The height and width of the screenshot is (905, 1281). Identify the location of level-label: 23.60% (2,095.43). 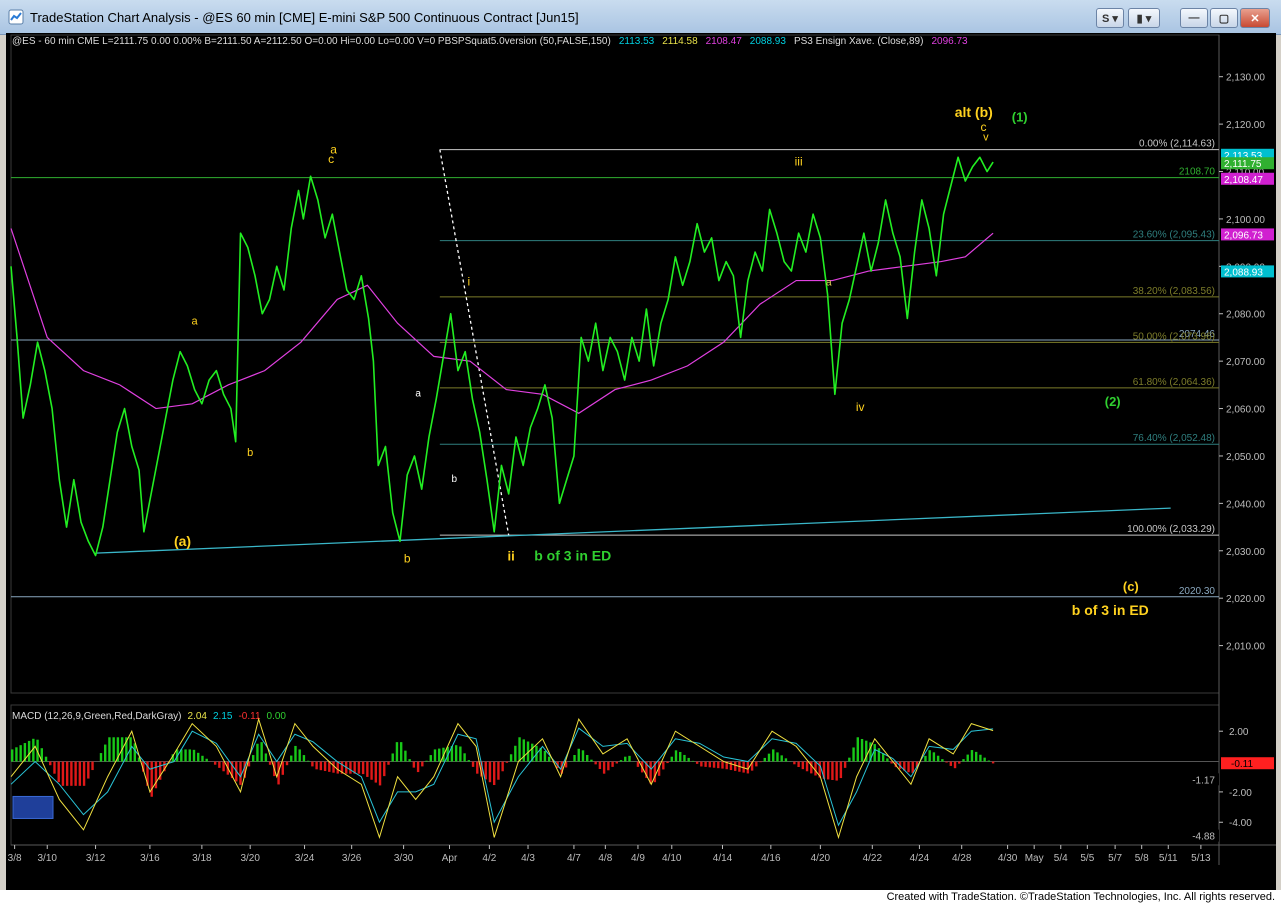
(1174, 235).